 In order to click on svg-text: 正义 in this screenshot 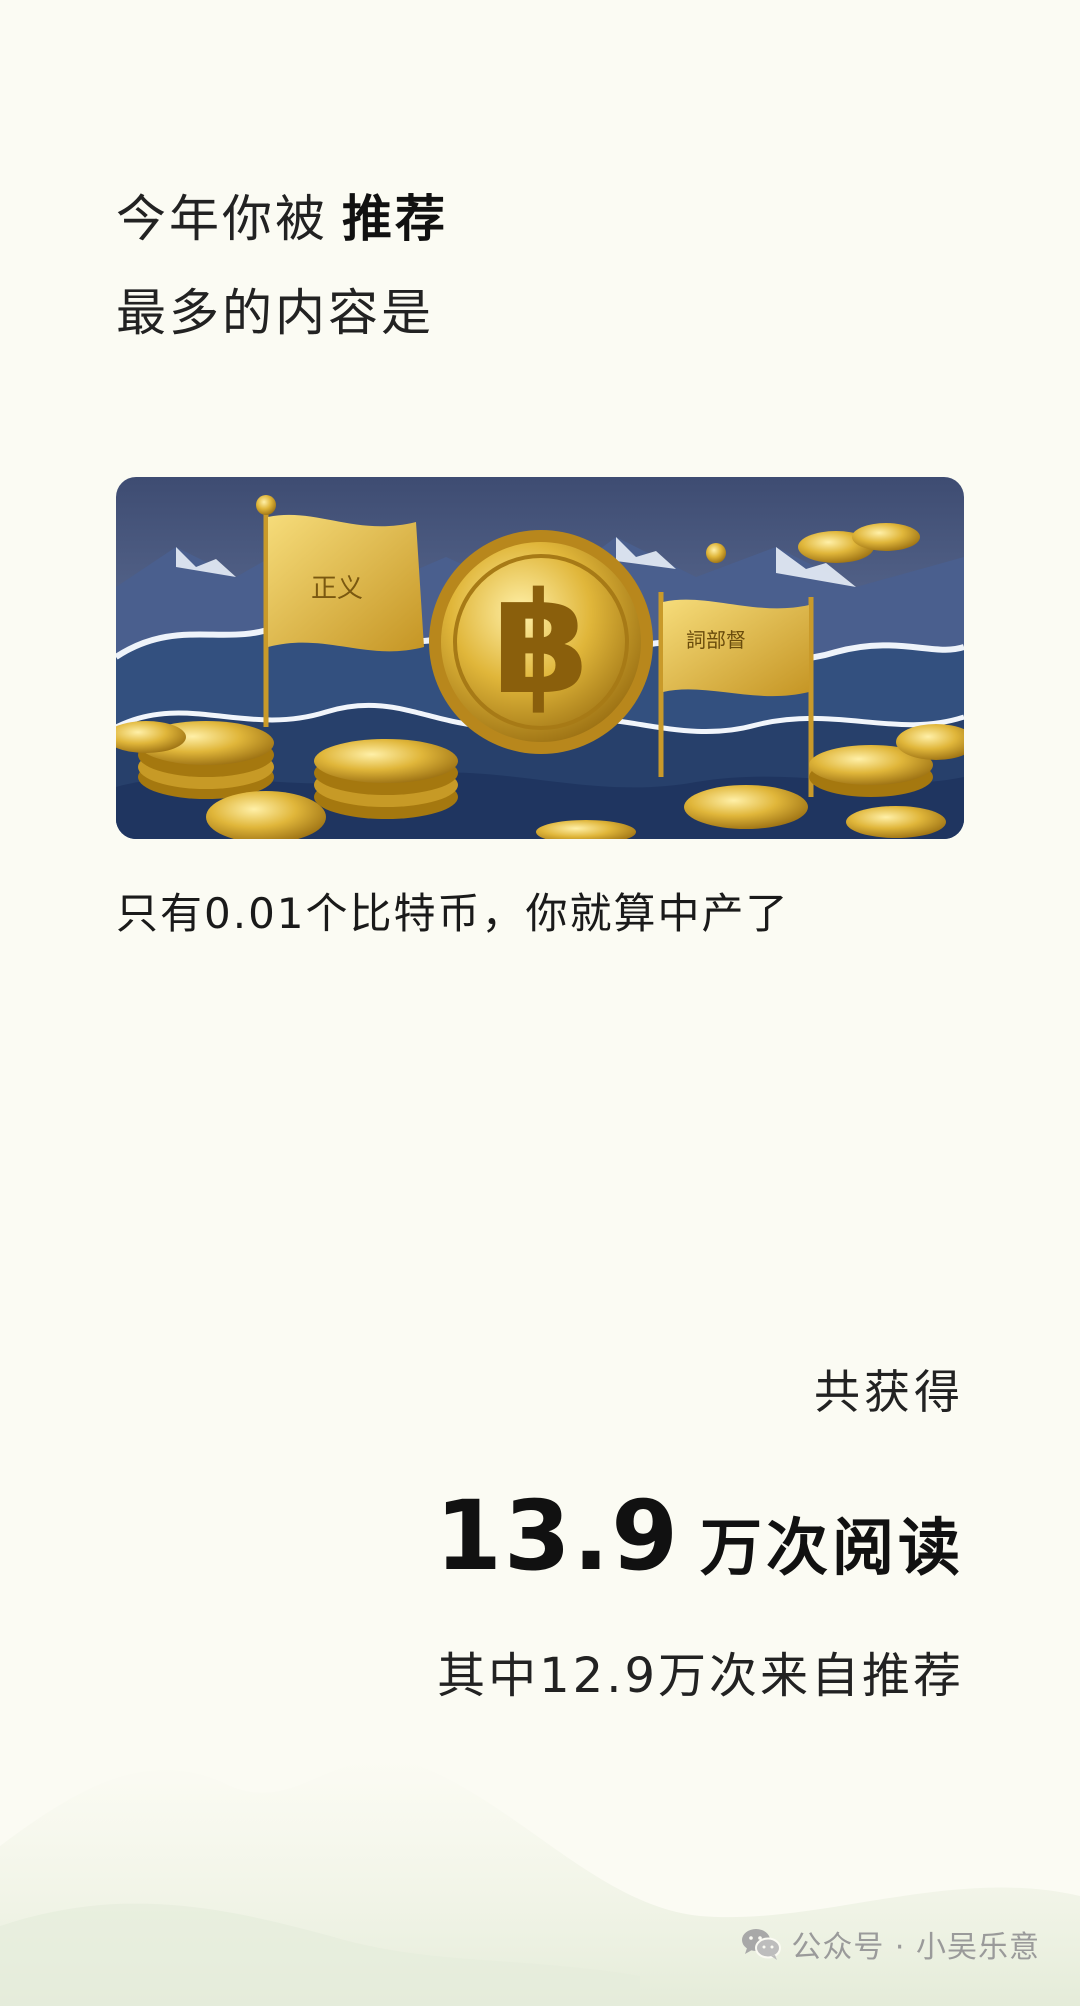, I will do `click(337, 589)`.